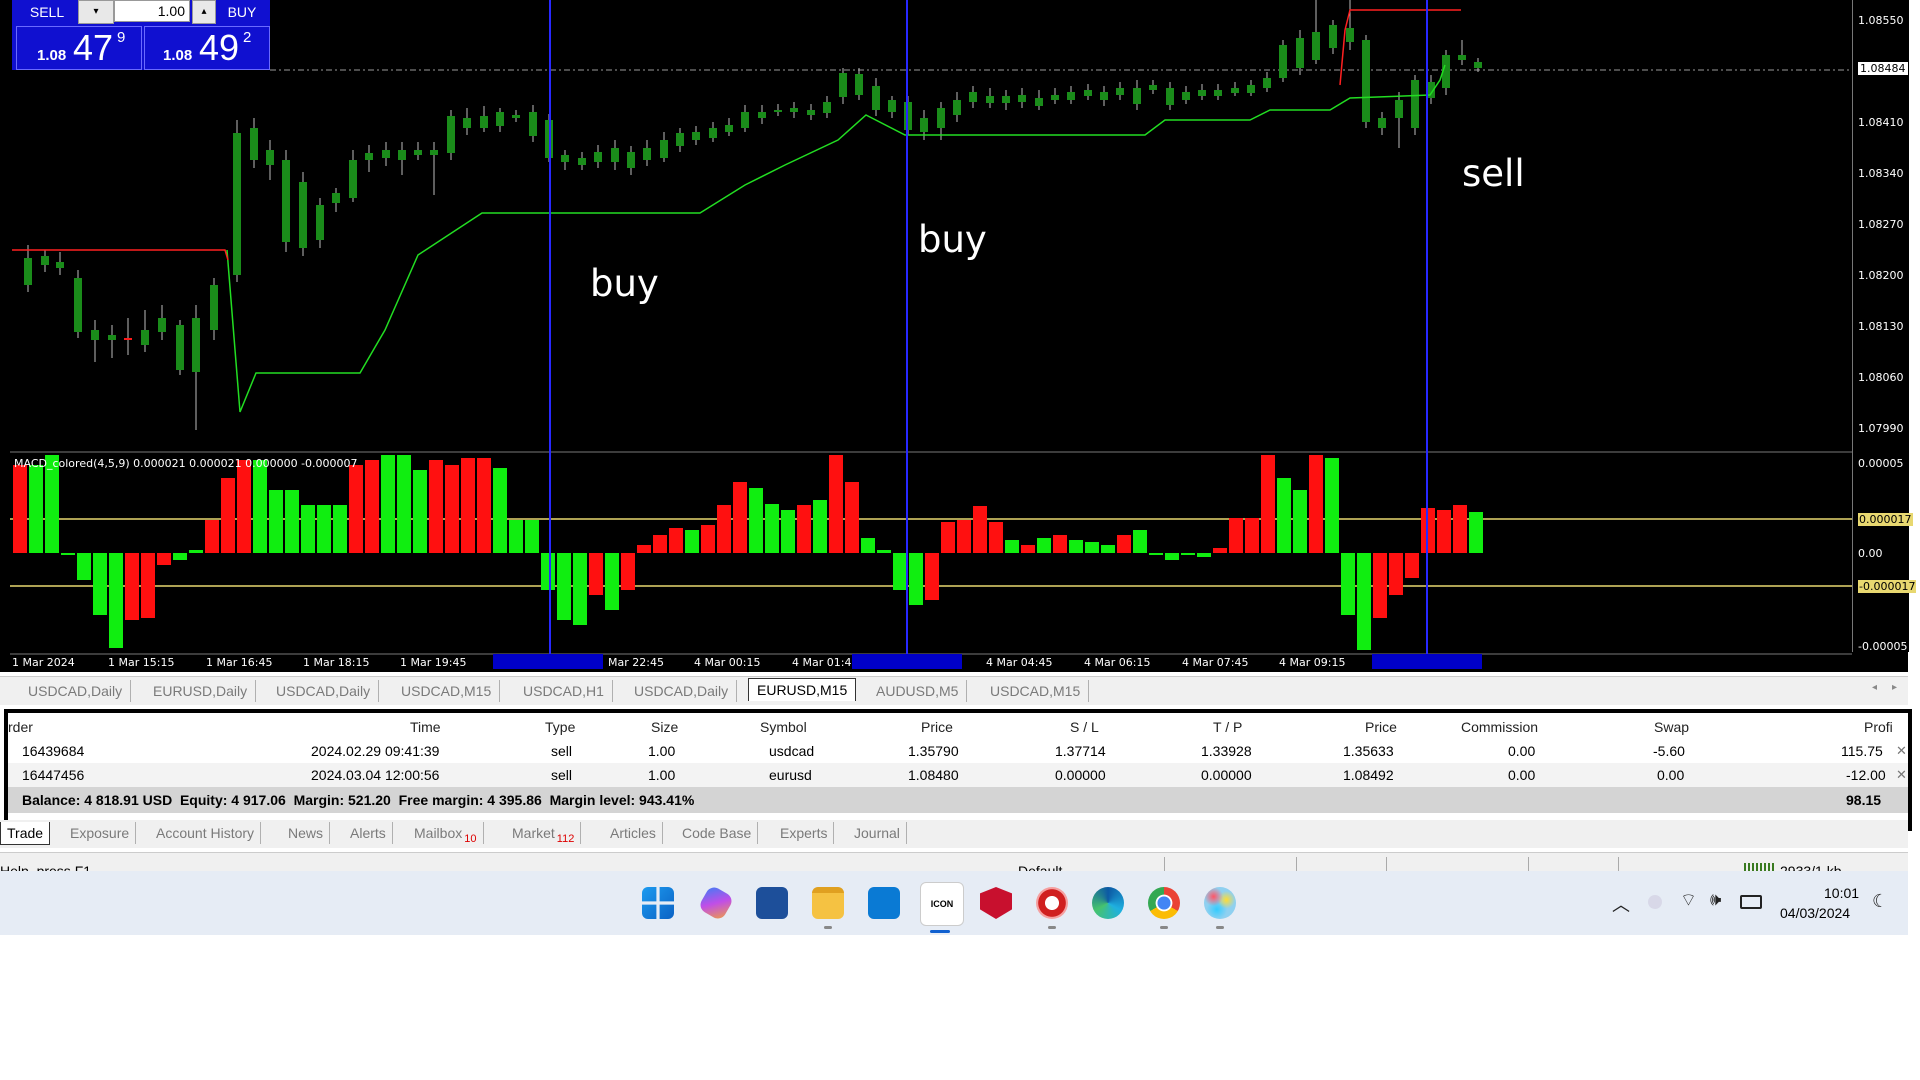 Image resolution: width=1920 pixels, height=1080 pixels. Describe the element at coordinates (375, 751) in the screenshot. I see `order-time: 2024.02.29 09:41:39` at that location.